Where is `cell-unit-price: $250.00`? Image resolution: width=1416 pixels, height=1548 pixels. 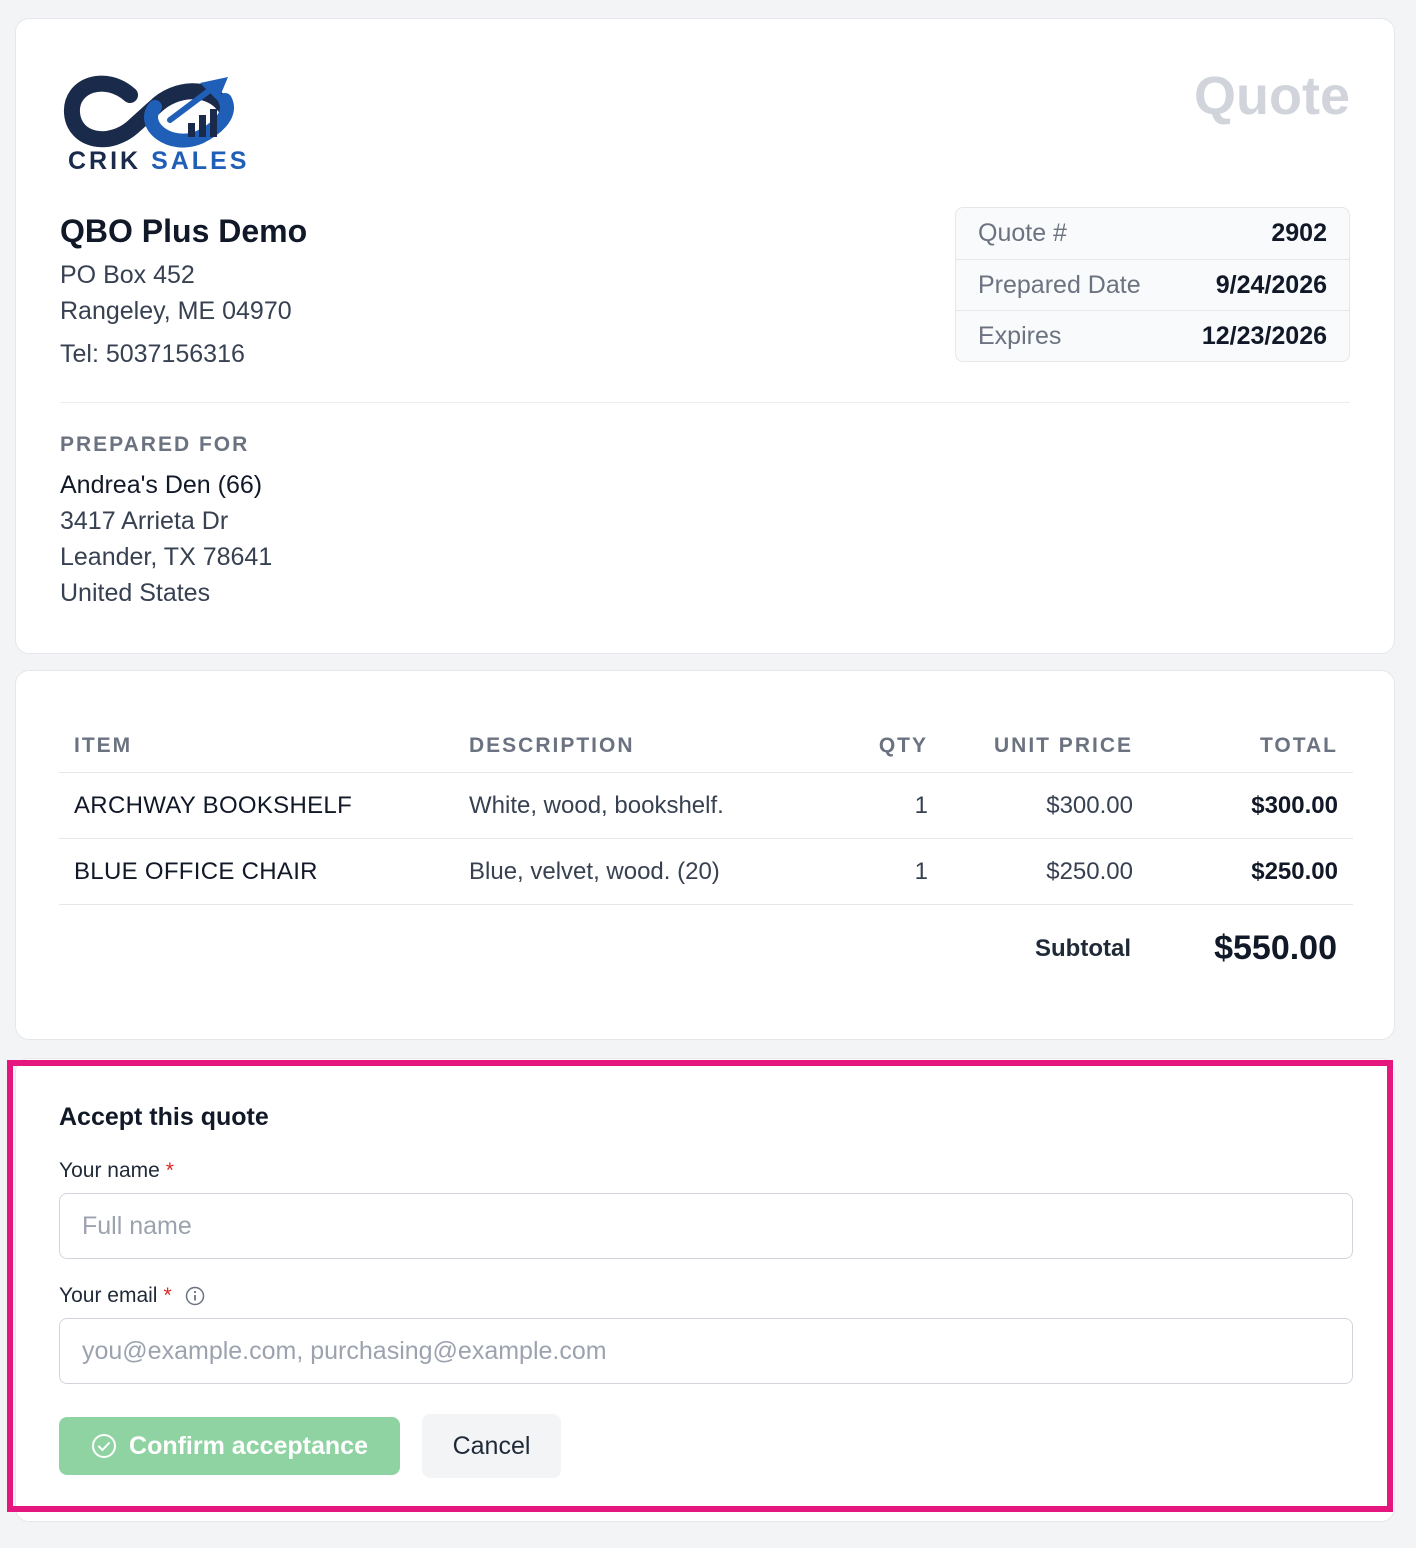 cell-unit-price: $250.00 is located at coordinates (1089, 871).